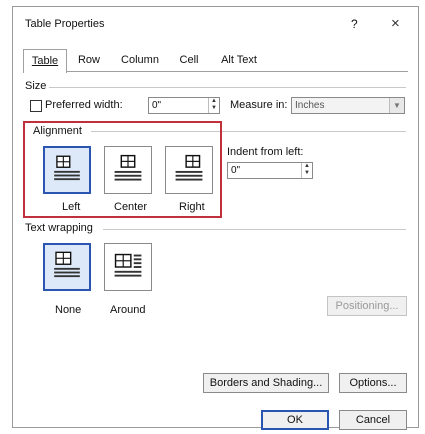  I want to click on text-wrapping-divider, so click(254, 229).